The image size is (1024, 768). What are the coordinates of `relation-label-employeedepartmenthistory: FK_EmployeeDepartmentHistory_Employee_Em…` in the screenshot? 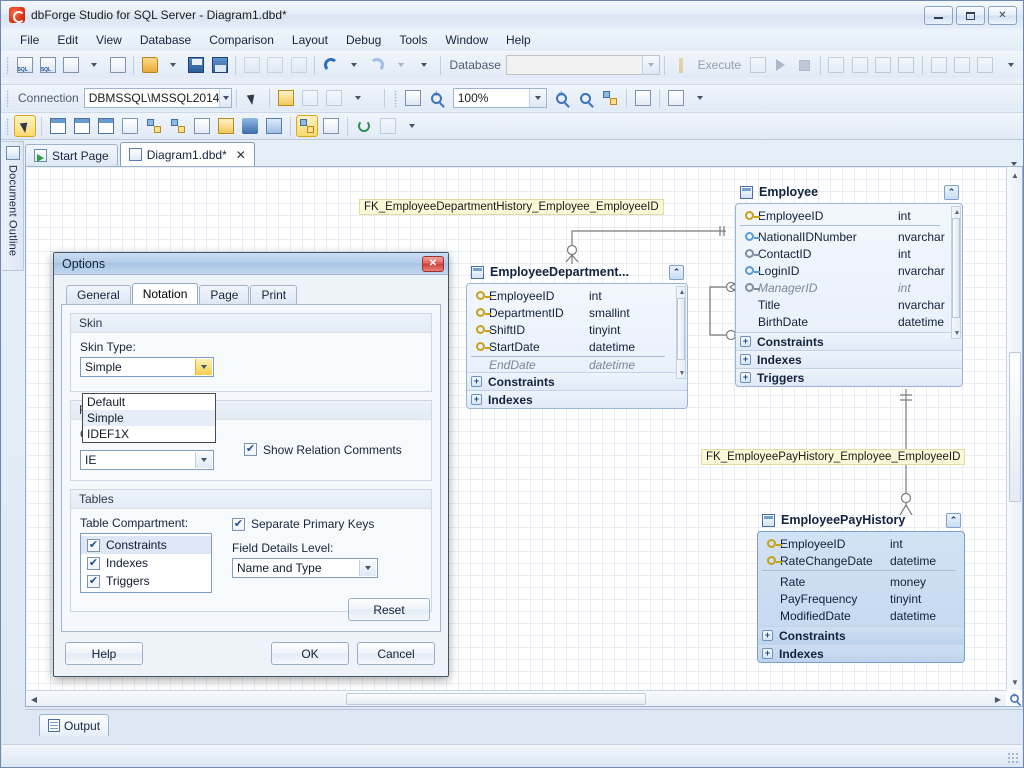 It's located at (511, 207).